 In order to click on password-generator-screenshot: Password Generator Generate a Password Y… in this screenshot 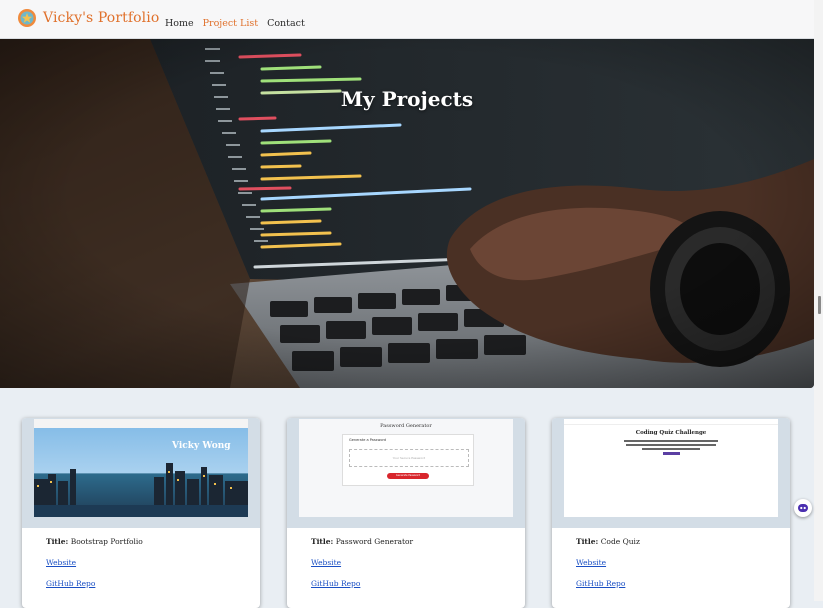, I will do `click(406, 468)`.